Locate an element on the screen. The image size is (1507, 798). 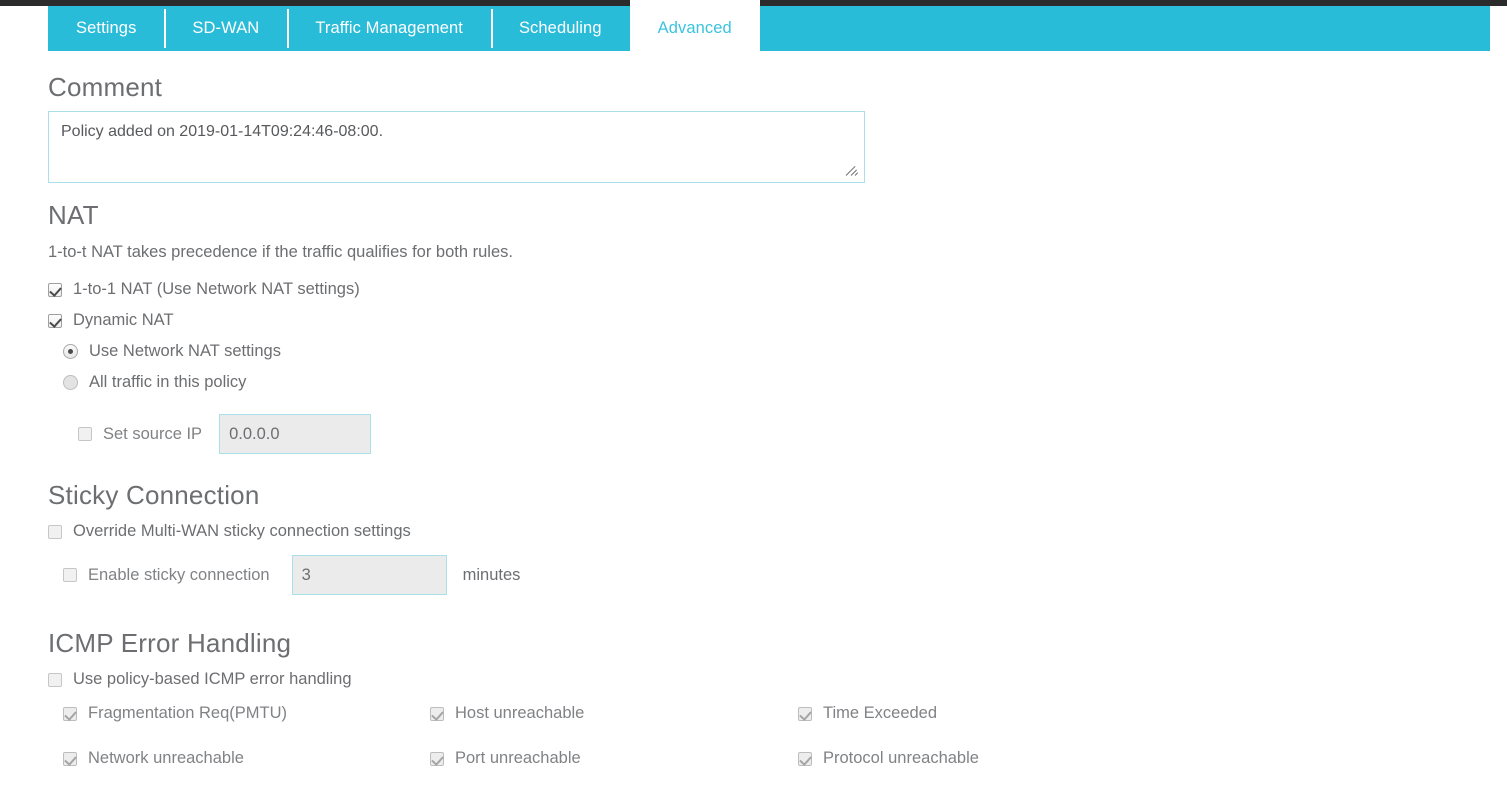
sticky-minutes-unit-label: minutes is located at coordinates (491, 574).